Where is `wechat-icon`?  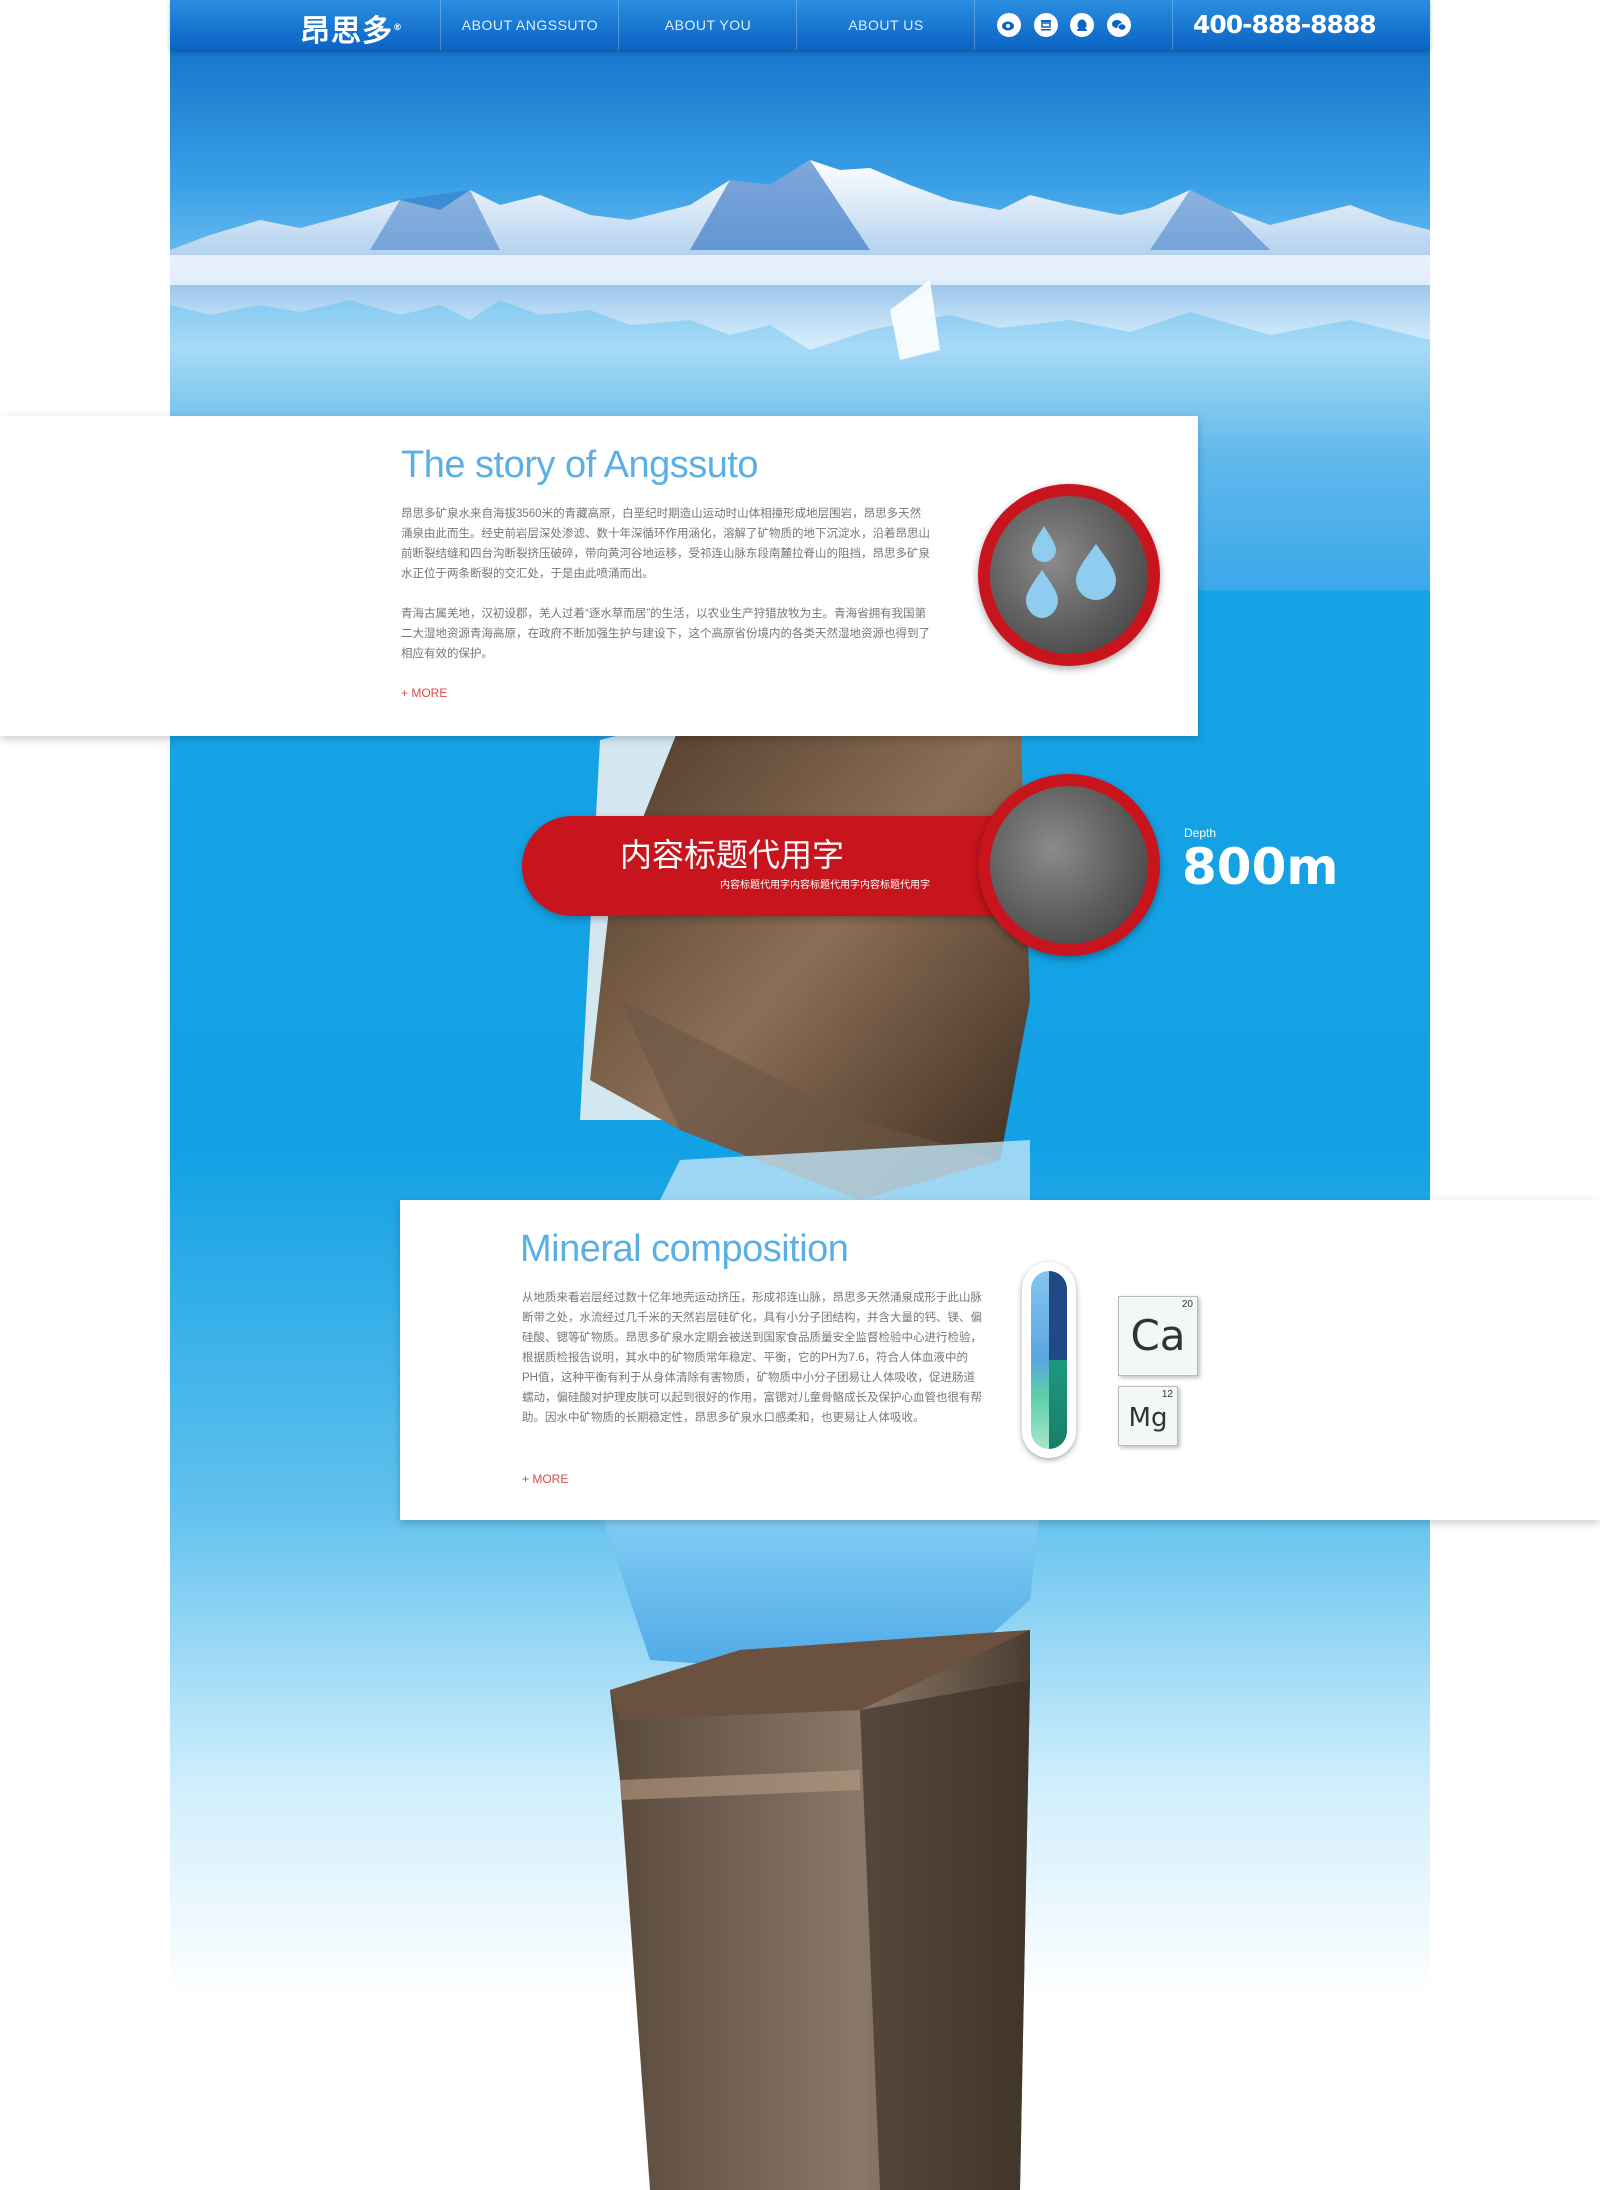 wechat-icon is located at coordinates (1119, 25).